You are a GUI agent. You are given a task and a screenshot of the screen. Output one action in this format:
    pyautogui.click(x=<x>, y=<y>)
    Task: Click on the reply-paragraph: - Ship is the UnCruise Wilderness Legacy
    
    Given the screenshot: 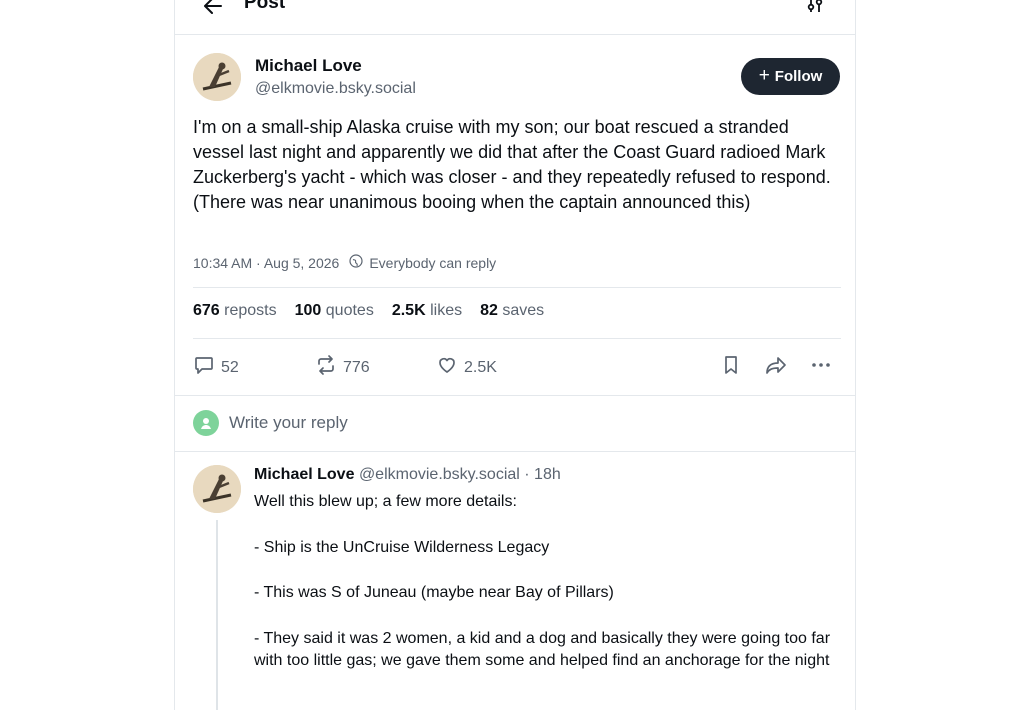 What is the action you would take?
    pyautogui.click(x=402, y=547)
    